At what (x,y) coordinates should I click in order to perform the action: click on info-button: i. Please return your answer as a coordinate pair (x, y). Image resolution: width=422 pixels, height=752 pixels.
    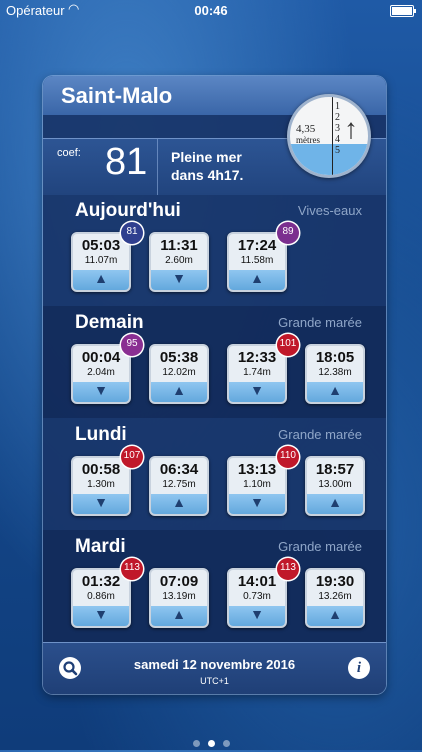
    Looking at the image, I should click on (359, 668).